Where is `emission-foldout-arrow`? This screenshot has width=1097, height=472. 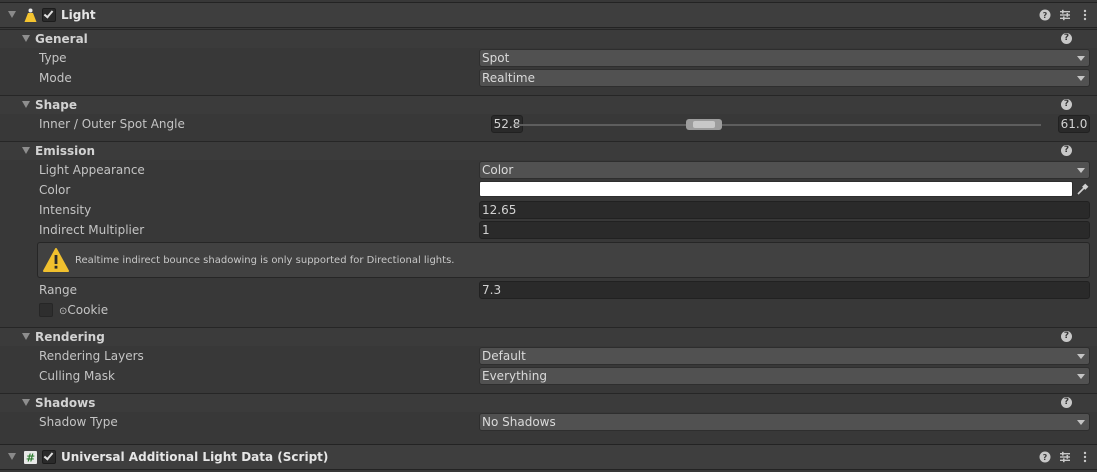 emission-foldout-arrow is located at coordinates (26, 150).